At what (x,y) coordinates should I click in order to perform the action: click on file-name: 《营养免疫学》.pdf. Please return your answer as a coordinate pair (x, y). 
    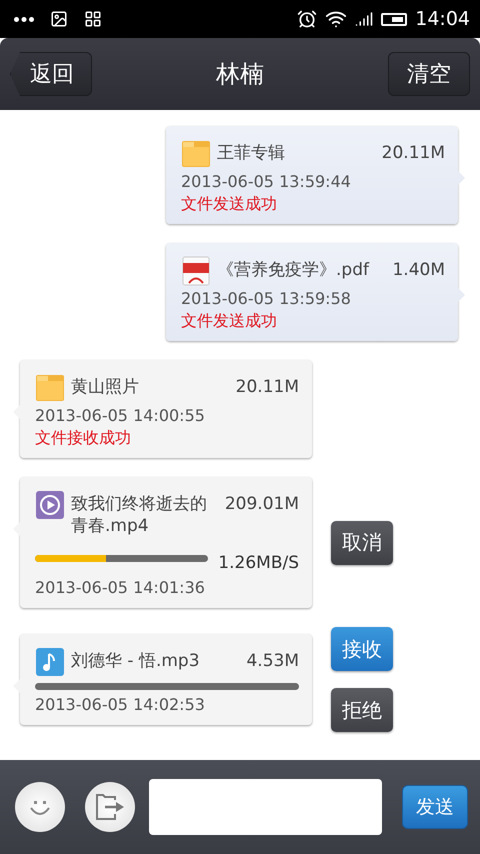
    Looking at the image, I should click on (293, 270).